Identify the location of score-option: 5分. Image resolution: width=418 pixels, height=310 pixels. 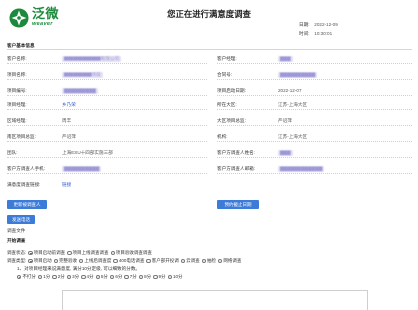
(101, 277).